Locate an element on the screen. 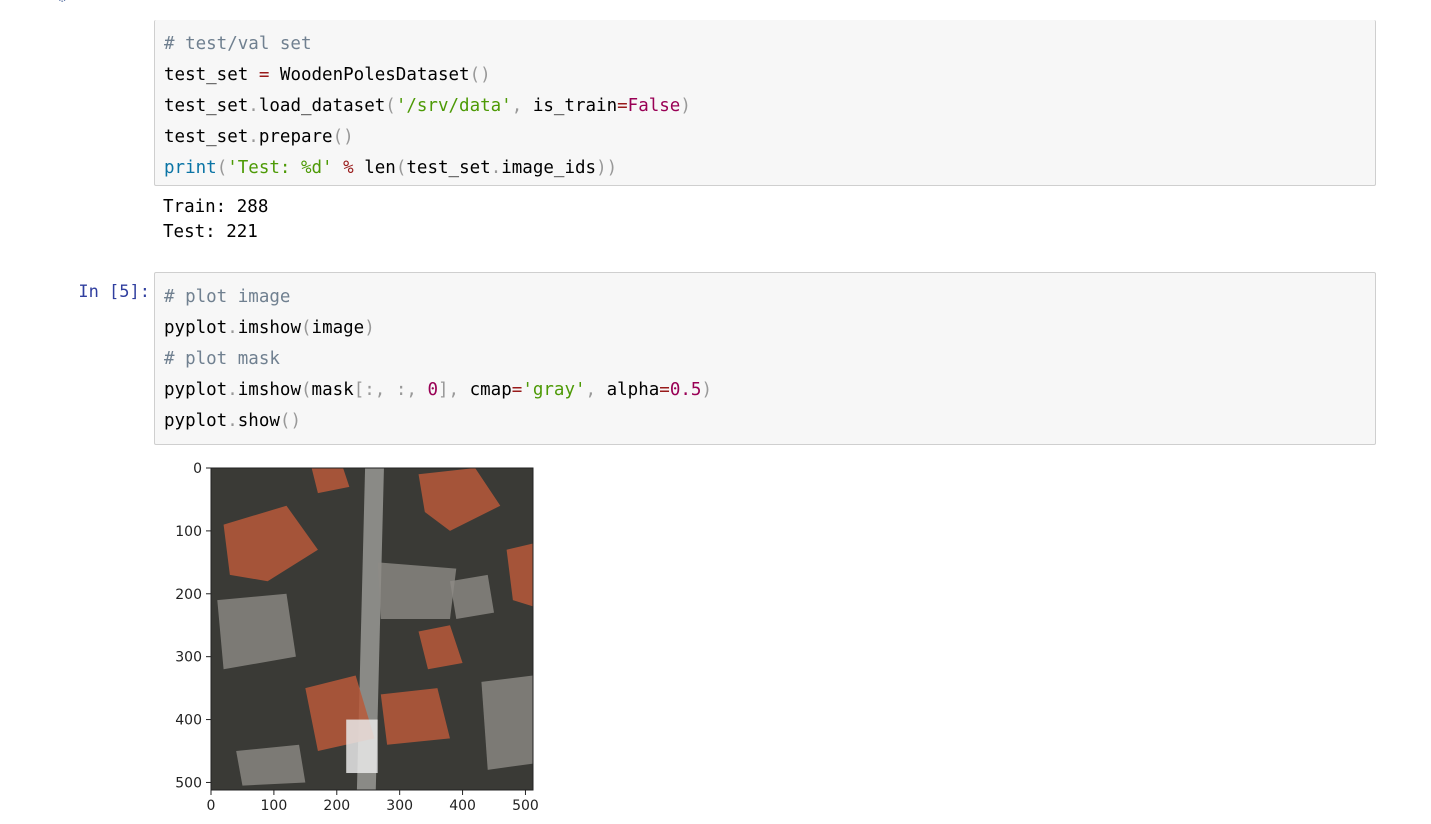 The height and width of the screenshot is (824, 1431). code-token: image_ids is located at coordinates (549, 168).